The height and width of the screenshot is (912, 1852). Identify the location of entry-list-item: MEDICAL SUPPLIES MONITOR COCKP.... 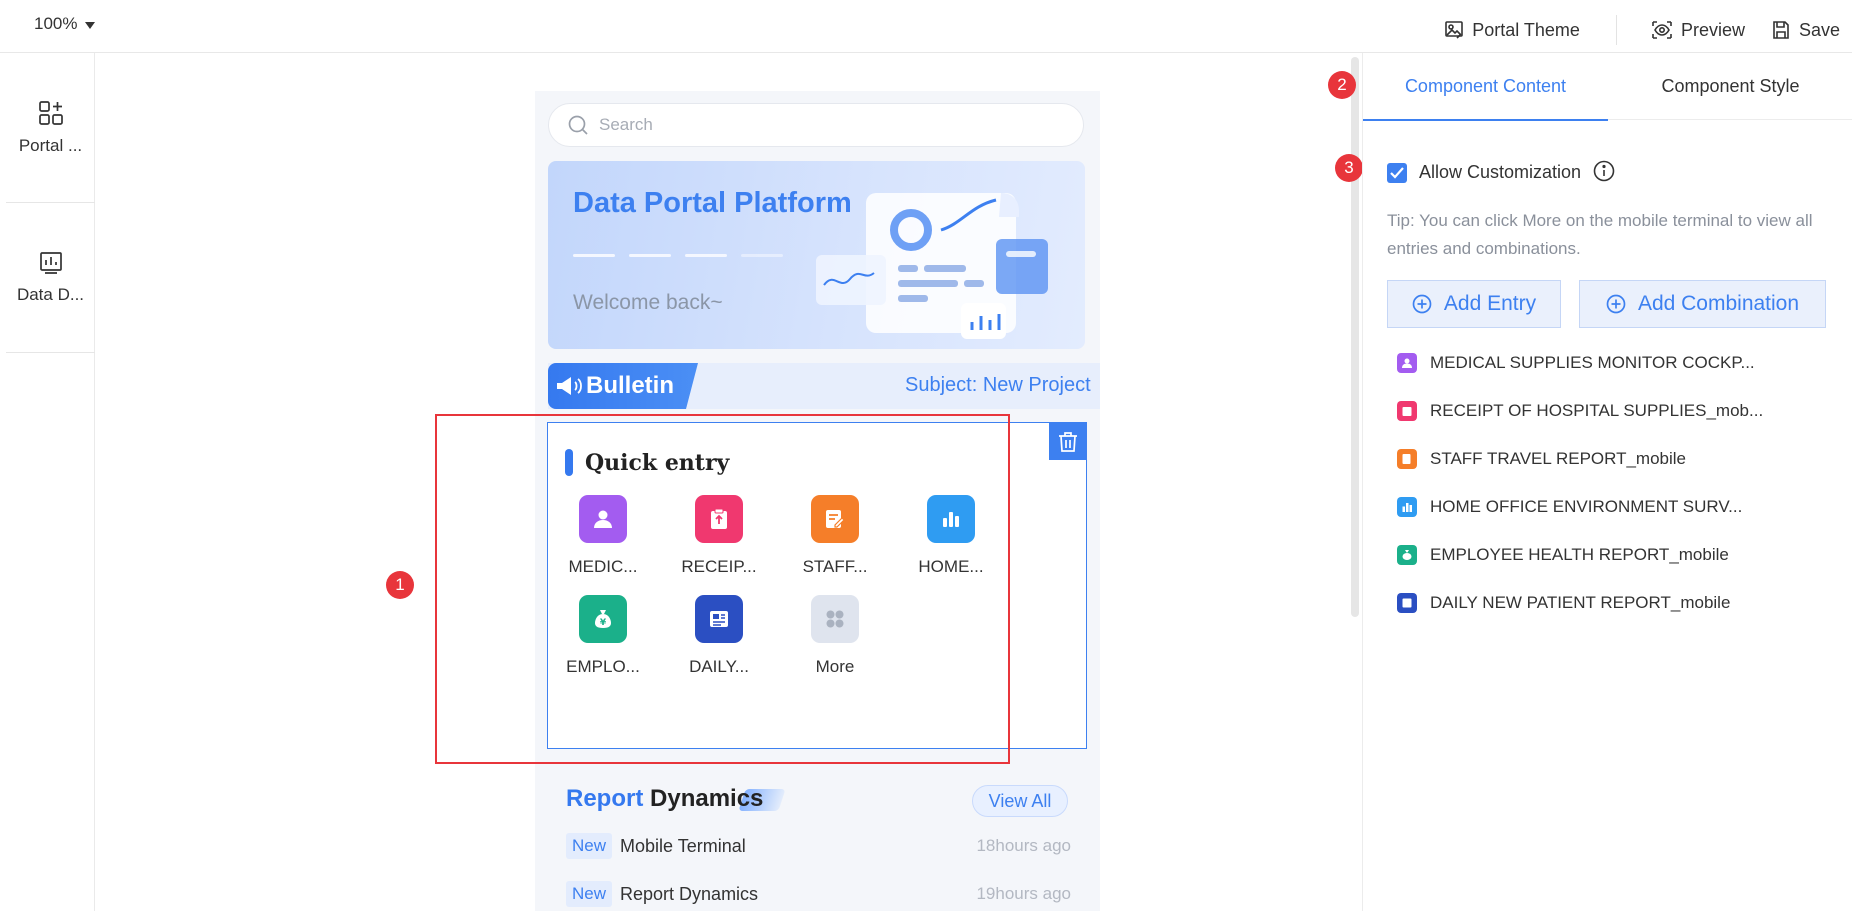
(1576, 363).